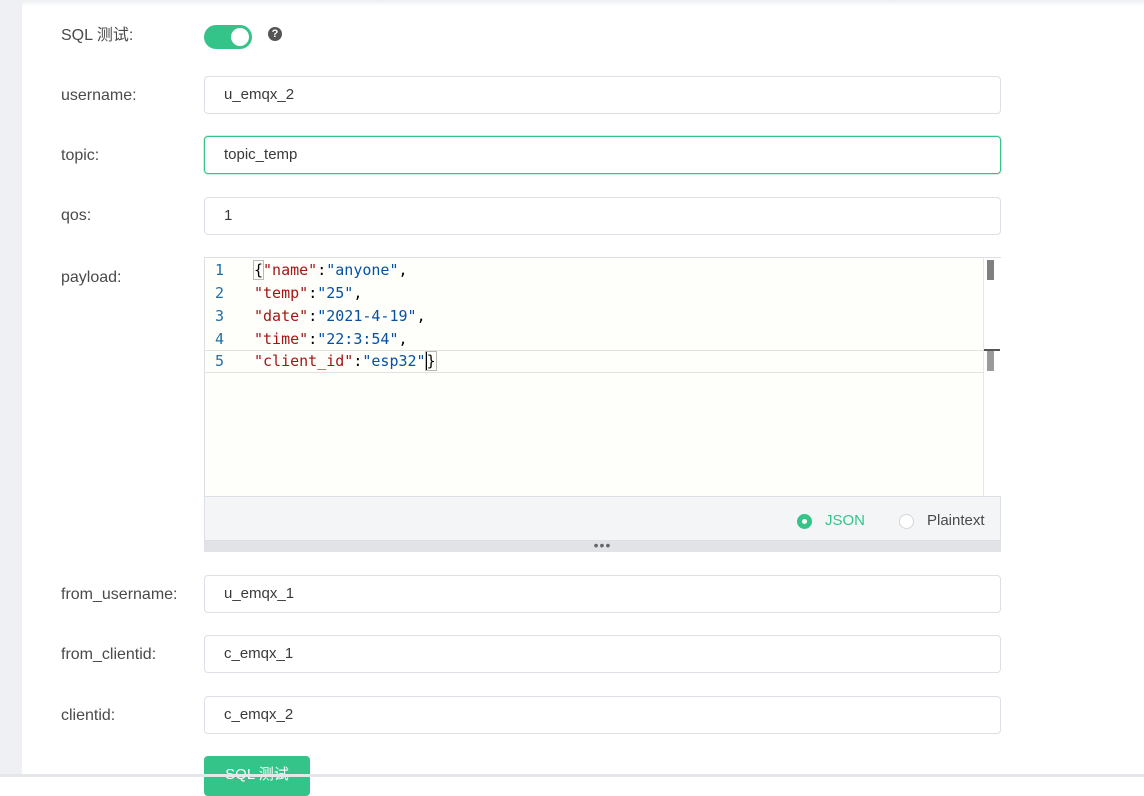 Image resolution: width=1144 pixels, height=796 pixels. What do you see at coordinates (992, 377) in the screenshot?
I see `editor-scrollbar` at bounding box center [992, 377].